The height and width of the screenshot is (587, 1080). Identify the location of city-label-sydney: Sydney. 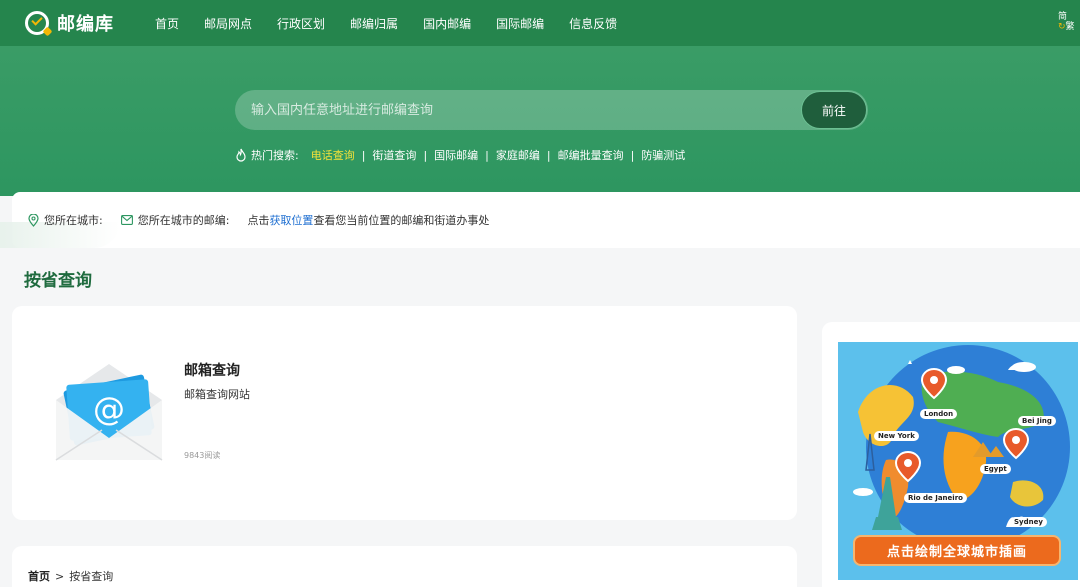
(1028, 522).